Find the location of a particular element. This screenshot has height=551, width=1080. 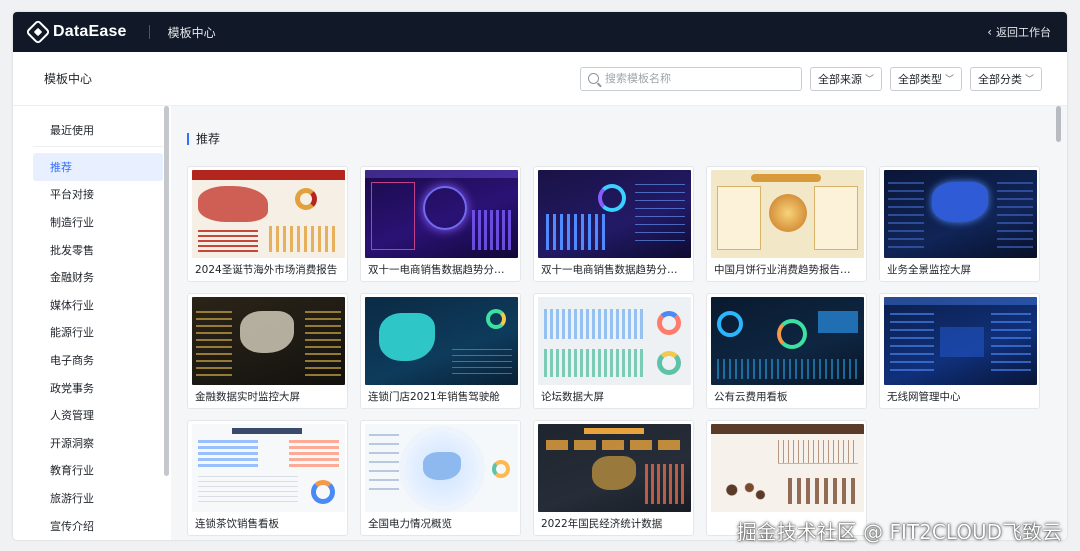

template-name: 连锁门店2021年销售驾驶舱 is located at coordinates (434, 397).